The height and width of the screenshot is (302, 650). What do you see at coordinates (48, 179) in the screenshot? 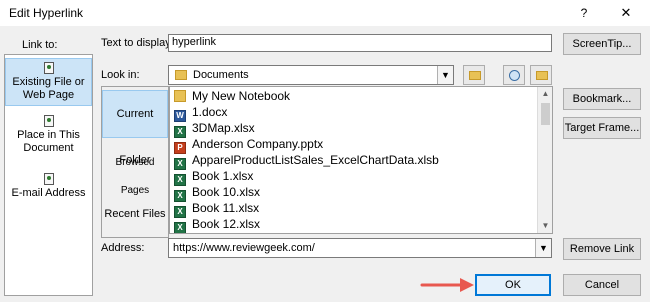
I see `email-icon` at bounding box center [48, 179].